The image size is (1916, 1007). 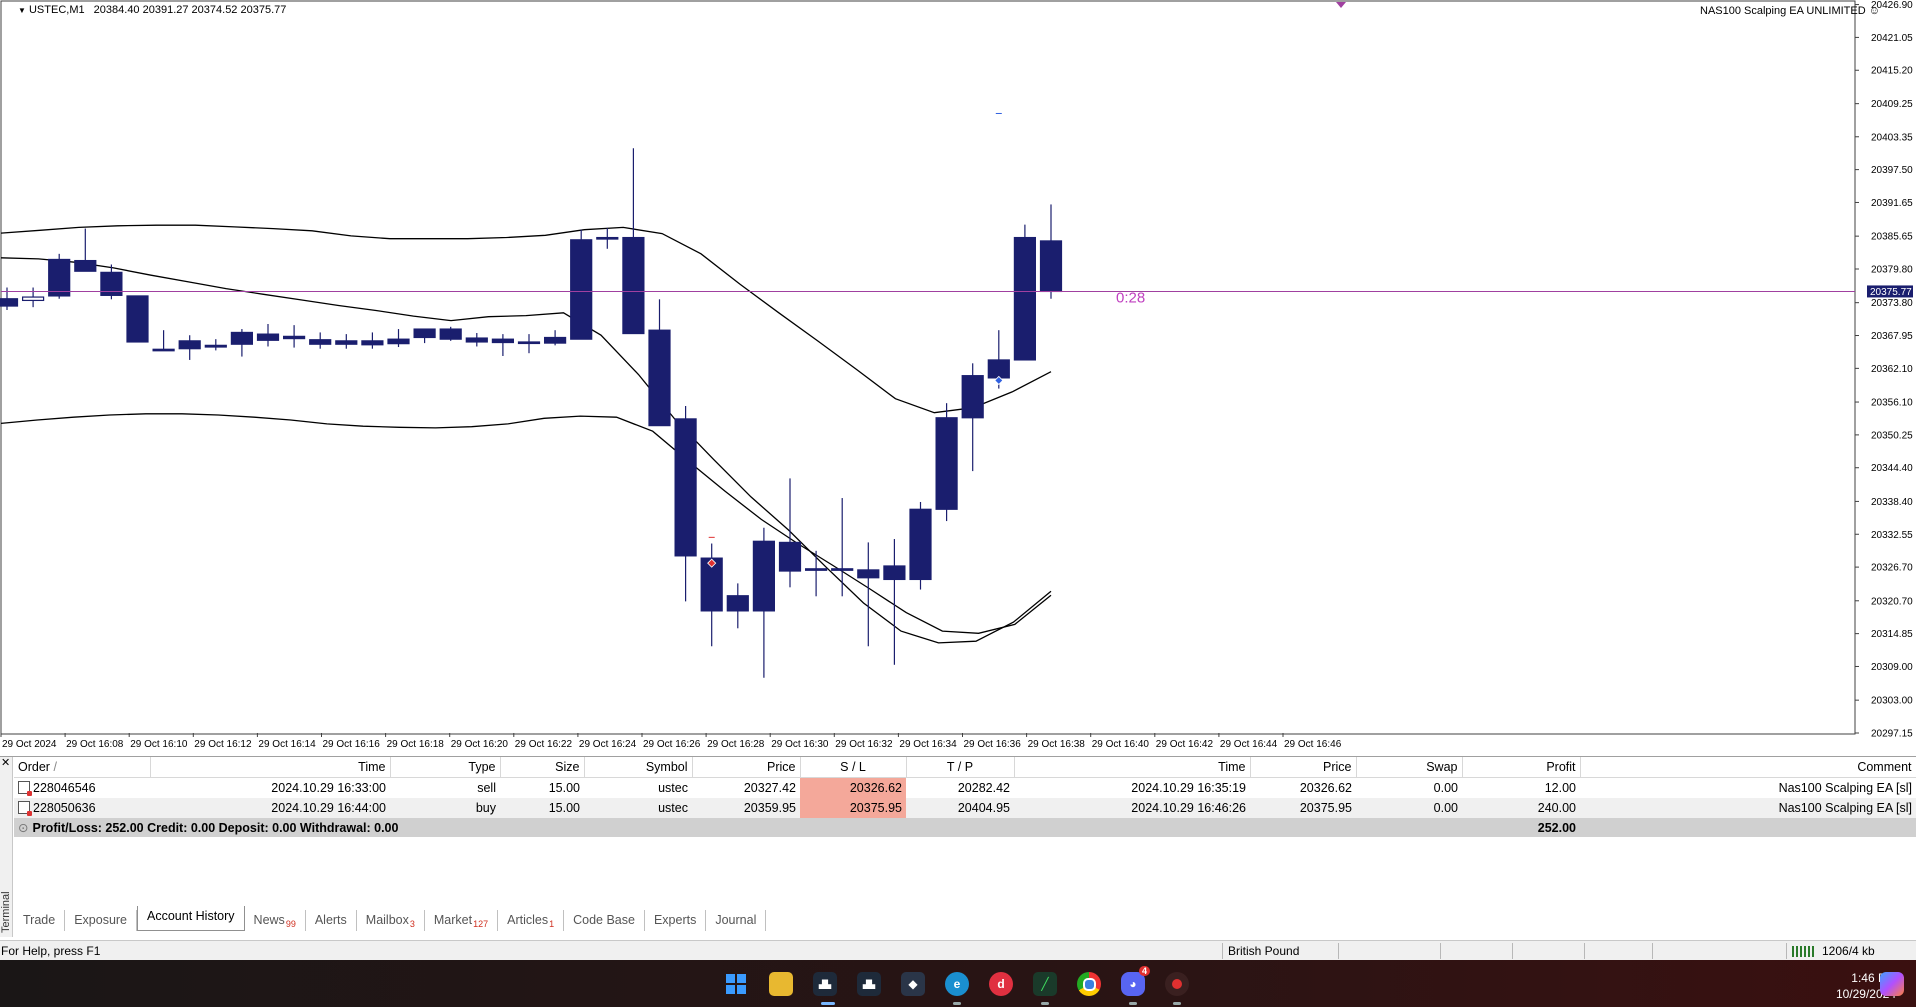 I want to click on column-header-close-price: Price, so click(x=1303, y=767).